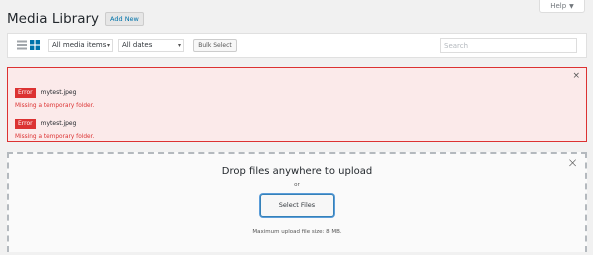  Describe the element at coordinates (297, 171) in the screenshot. I see `drop-instructions: Drop files anywhere to upload` at that location.